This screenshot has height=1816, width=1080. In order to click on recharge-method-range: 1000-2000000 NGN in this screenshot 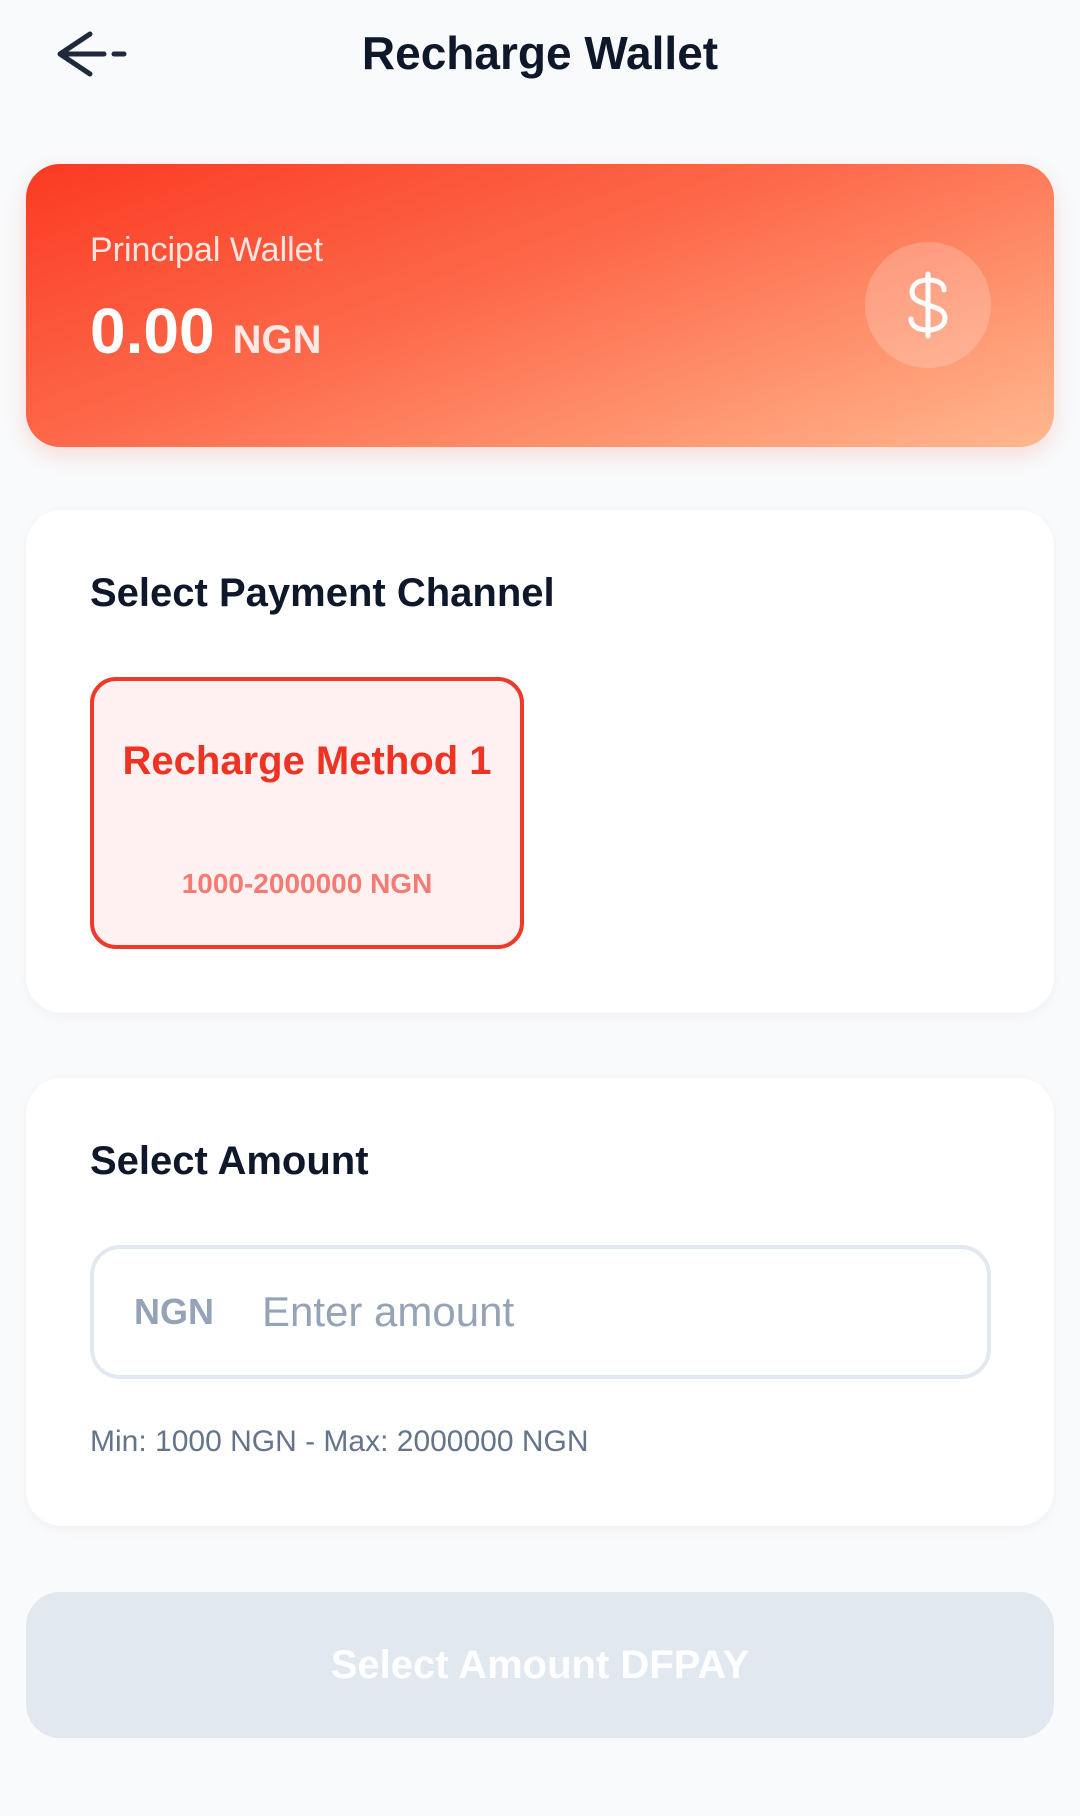, I will do `click(307, 883)`.